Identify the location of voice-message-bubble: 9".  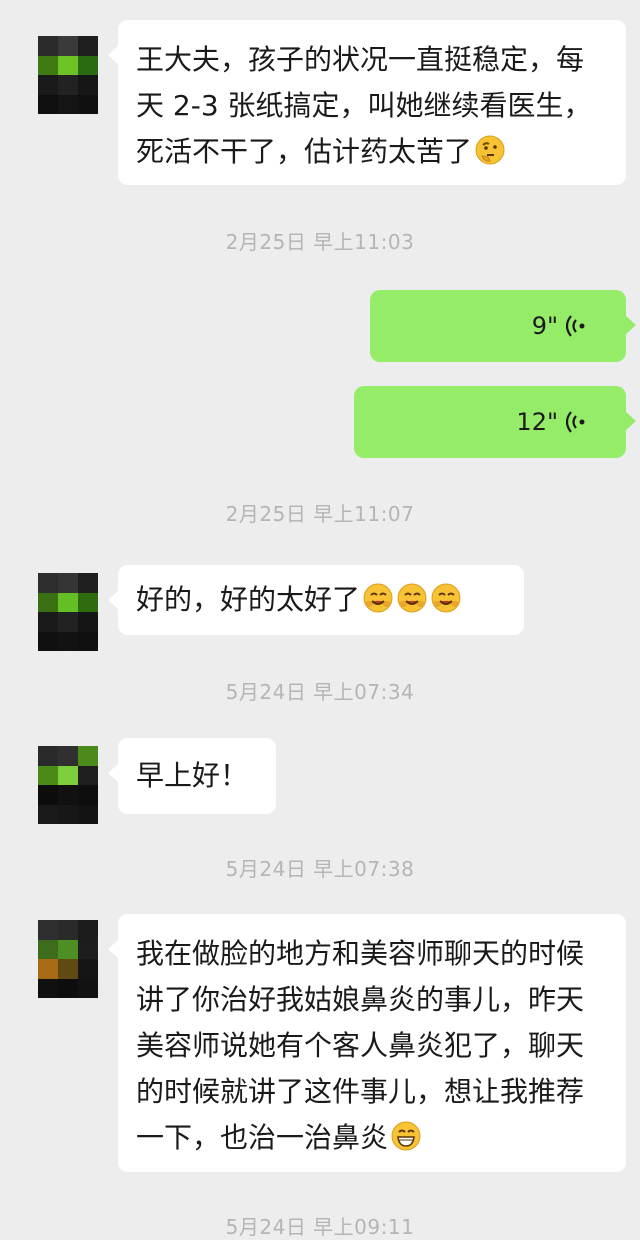
(503, 326).